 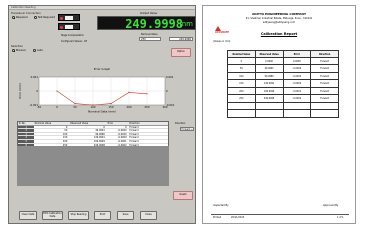 What do you see at coordinates (297, 91) in the screenshot?
I see `report-cell: -0.0001` at bounding box center [297, 91].